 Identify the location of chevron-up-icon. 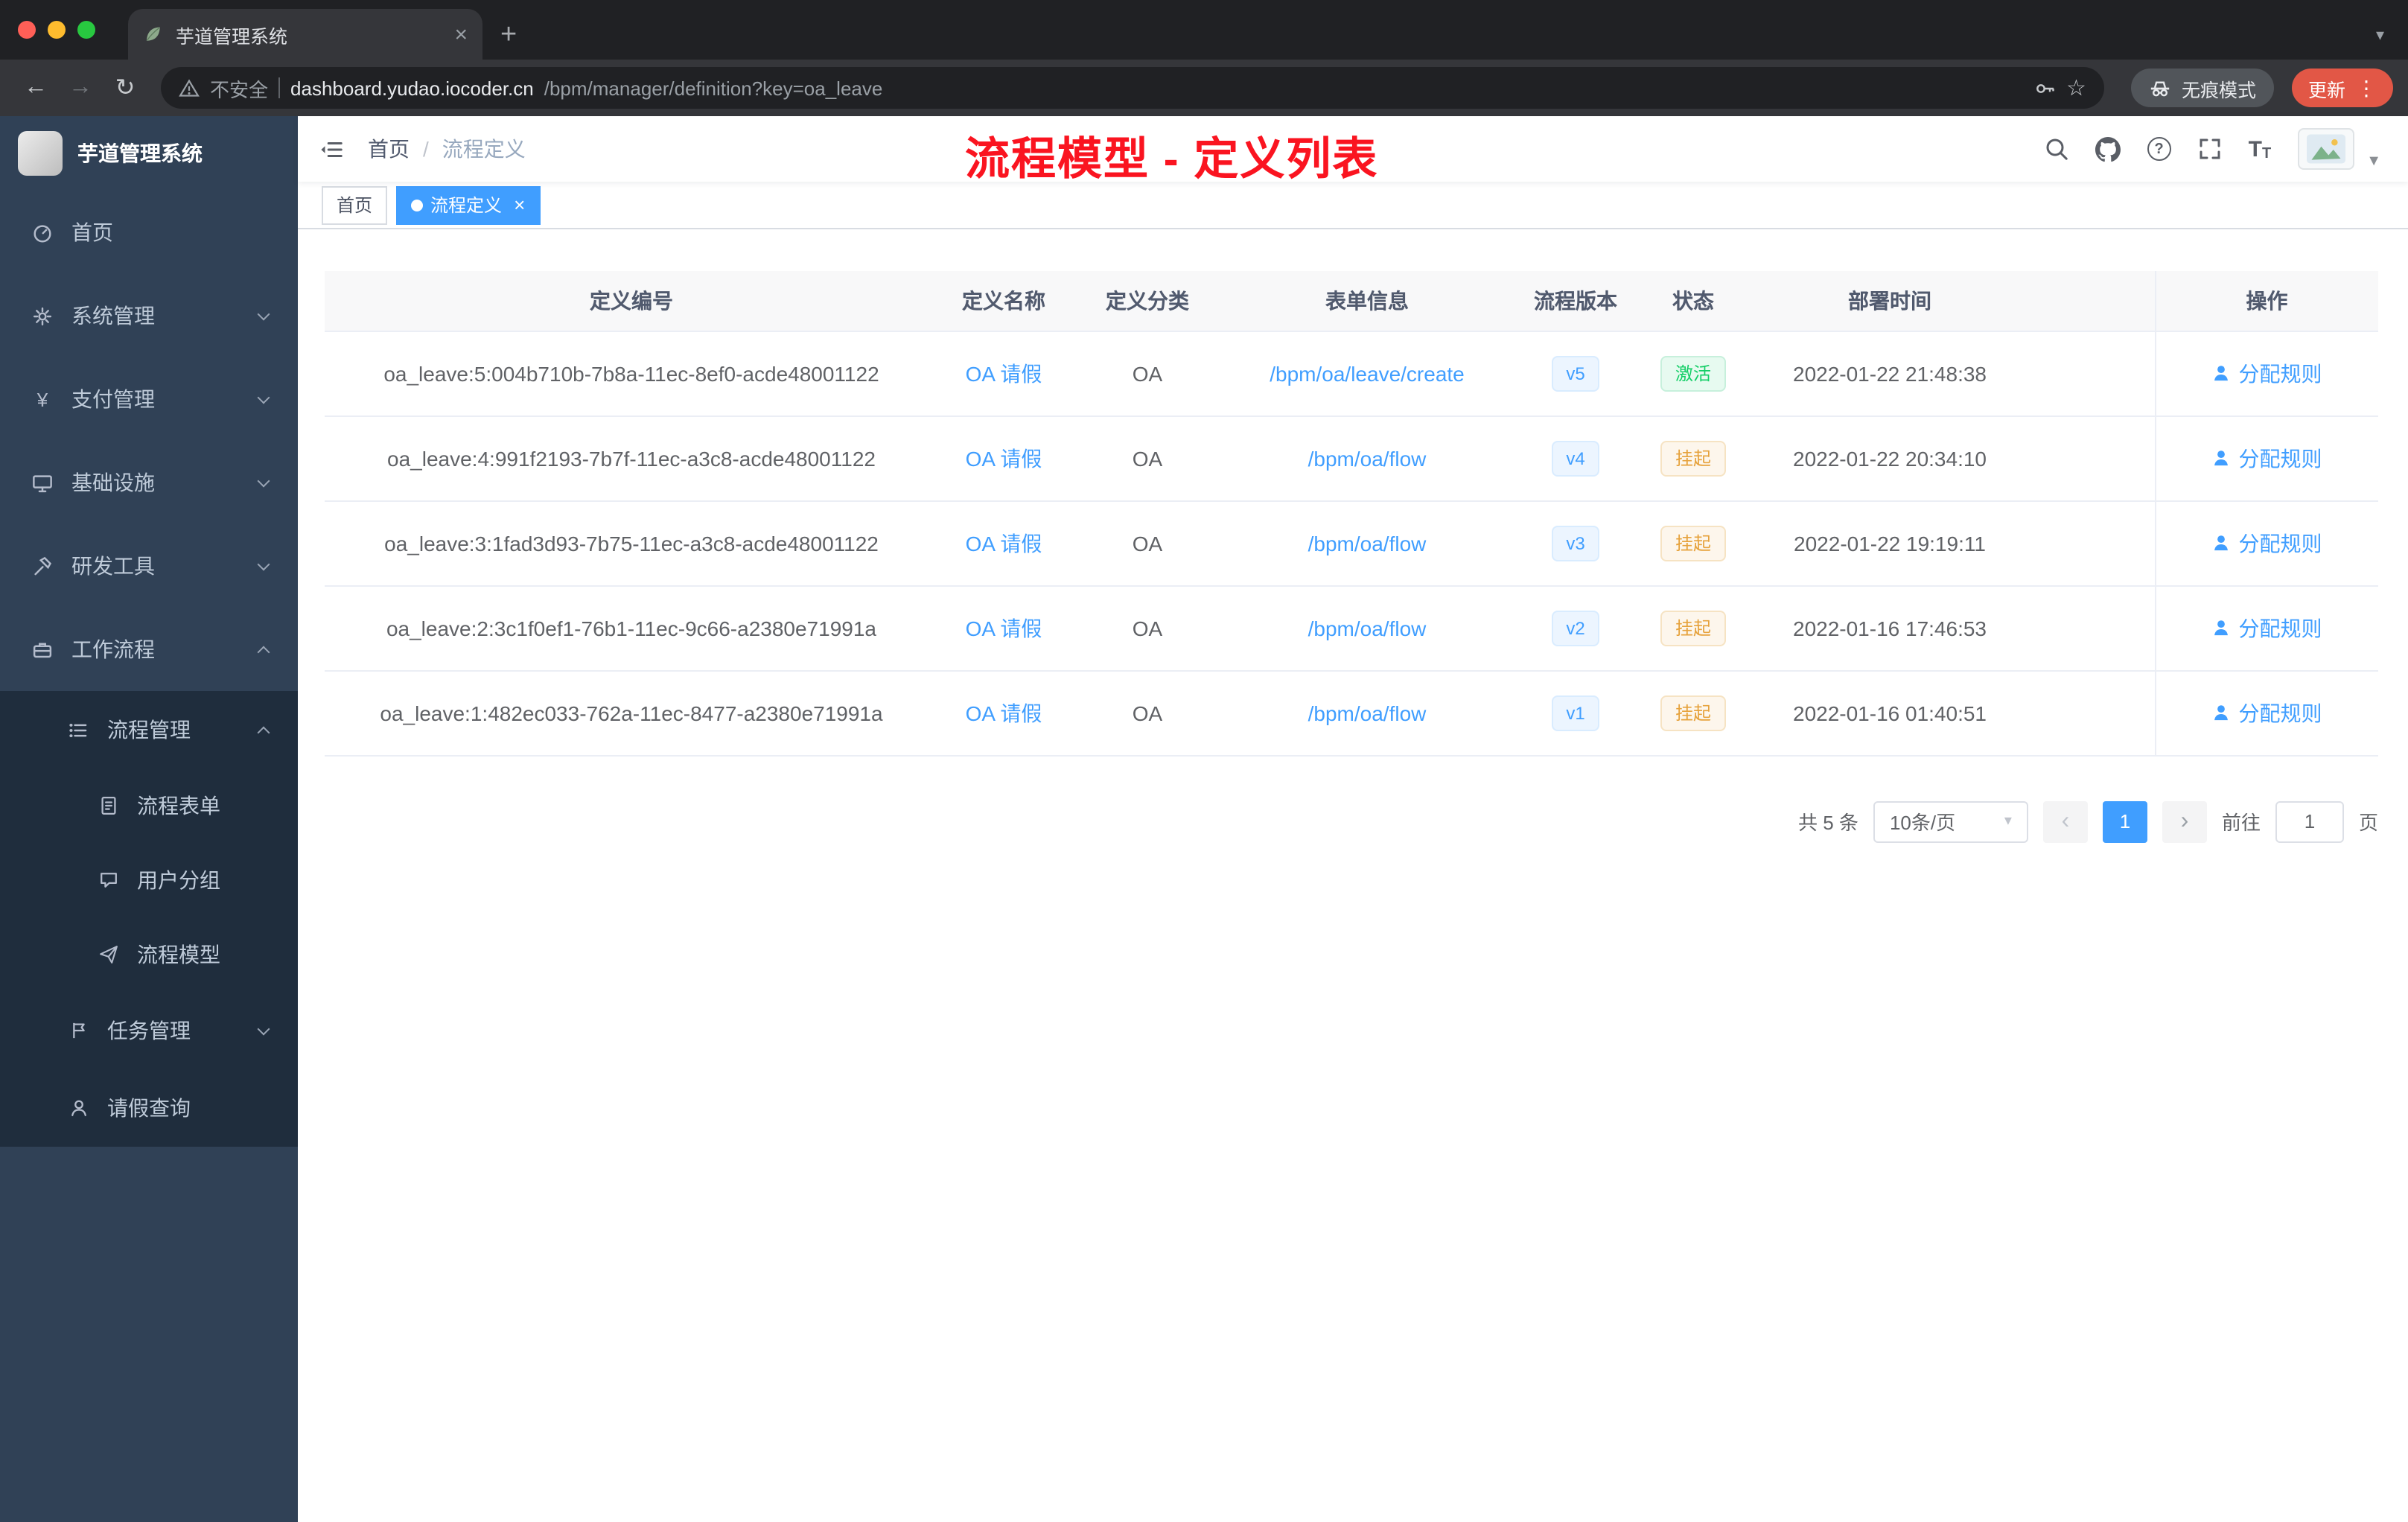
(263, 651).